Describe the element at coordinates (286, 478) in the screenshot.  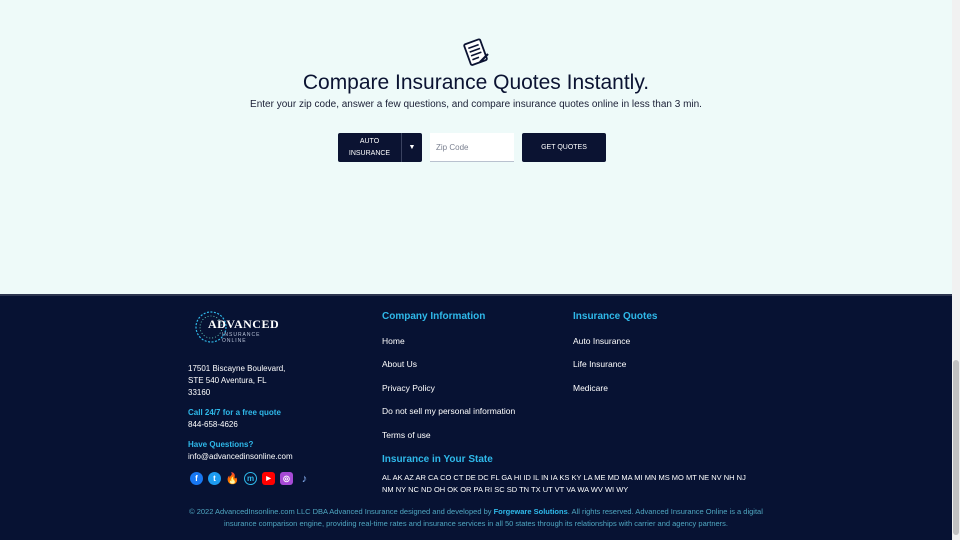
I see `instagram-icon: ◎` at that location.